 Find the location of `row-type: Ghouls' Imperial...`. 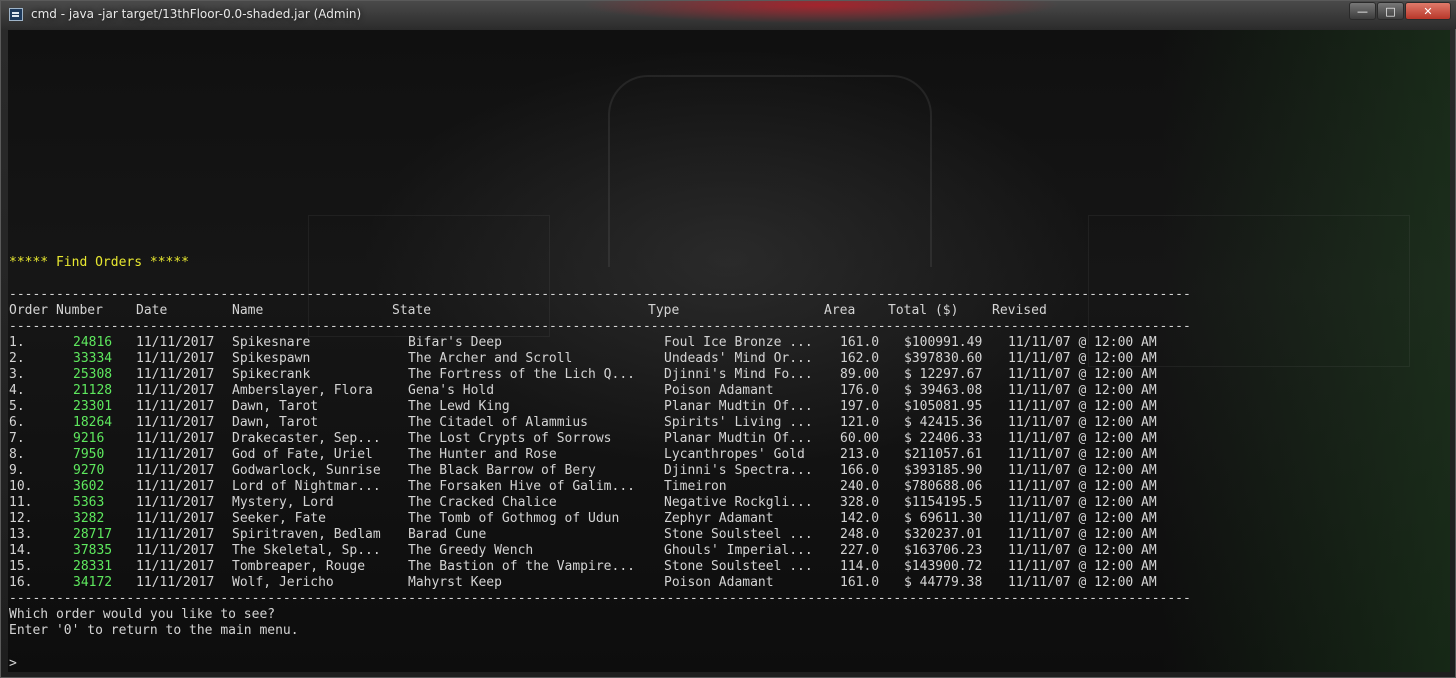

row-type: Ghouls' Imperial... is located at coordinates (738, 550).